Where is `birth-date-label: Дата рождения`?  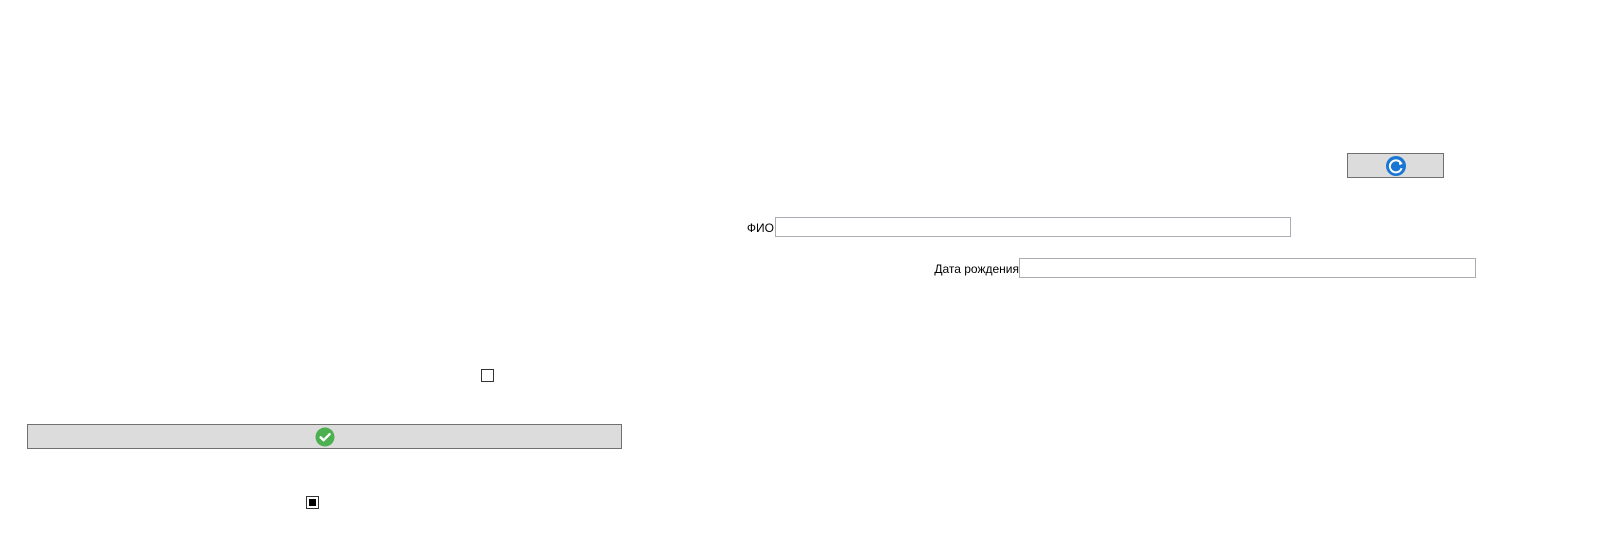
birth-date-label: Дата рождения is located at coordinates (976, 269).